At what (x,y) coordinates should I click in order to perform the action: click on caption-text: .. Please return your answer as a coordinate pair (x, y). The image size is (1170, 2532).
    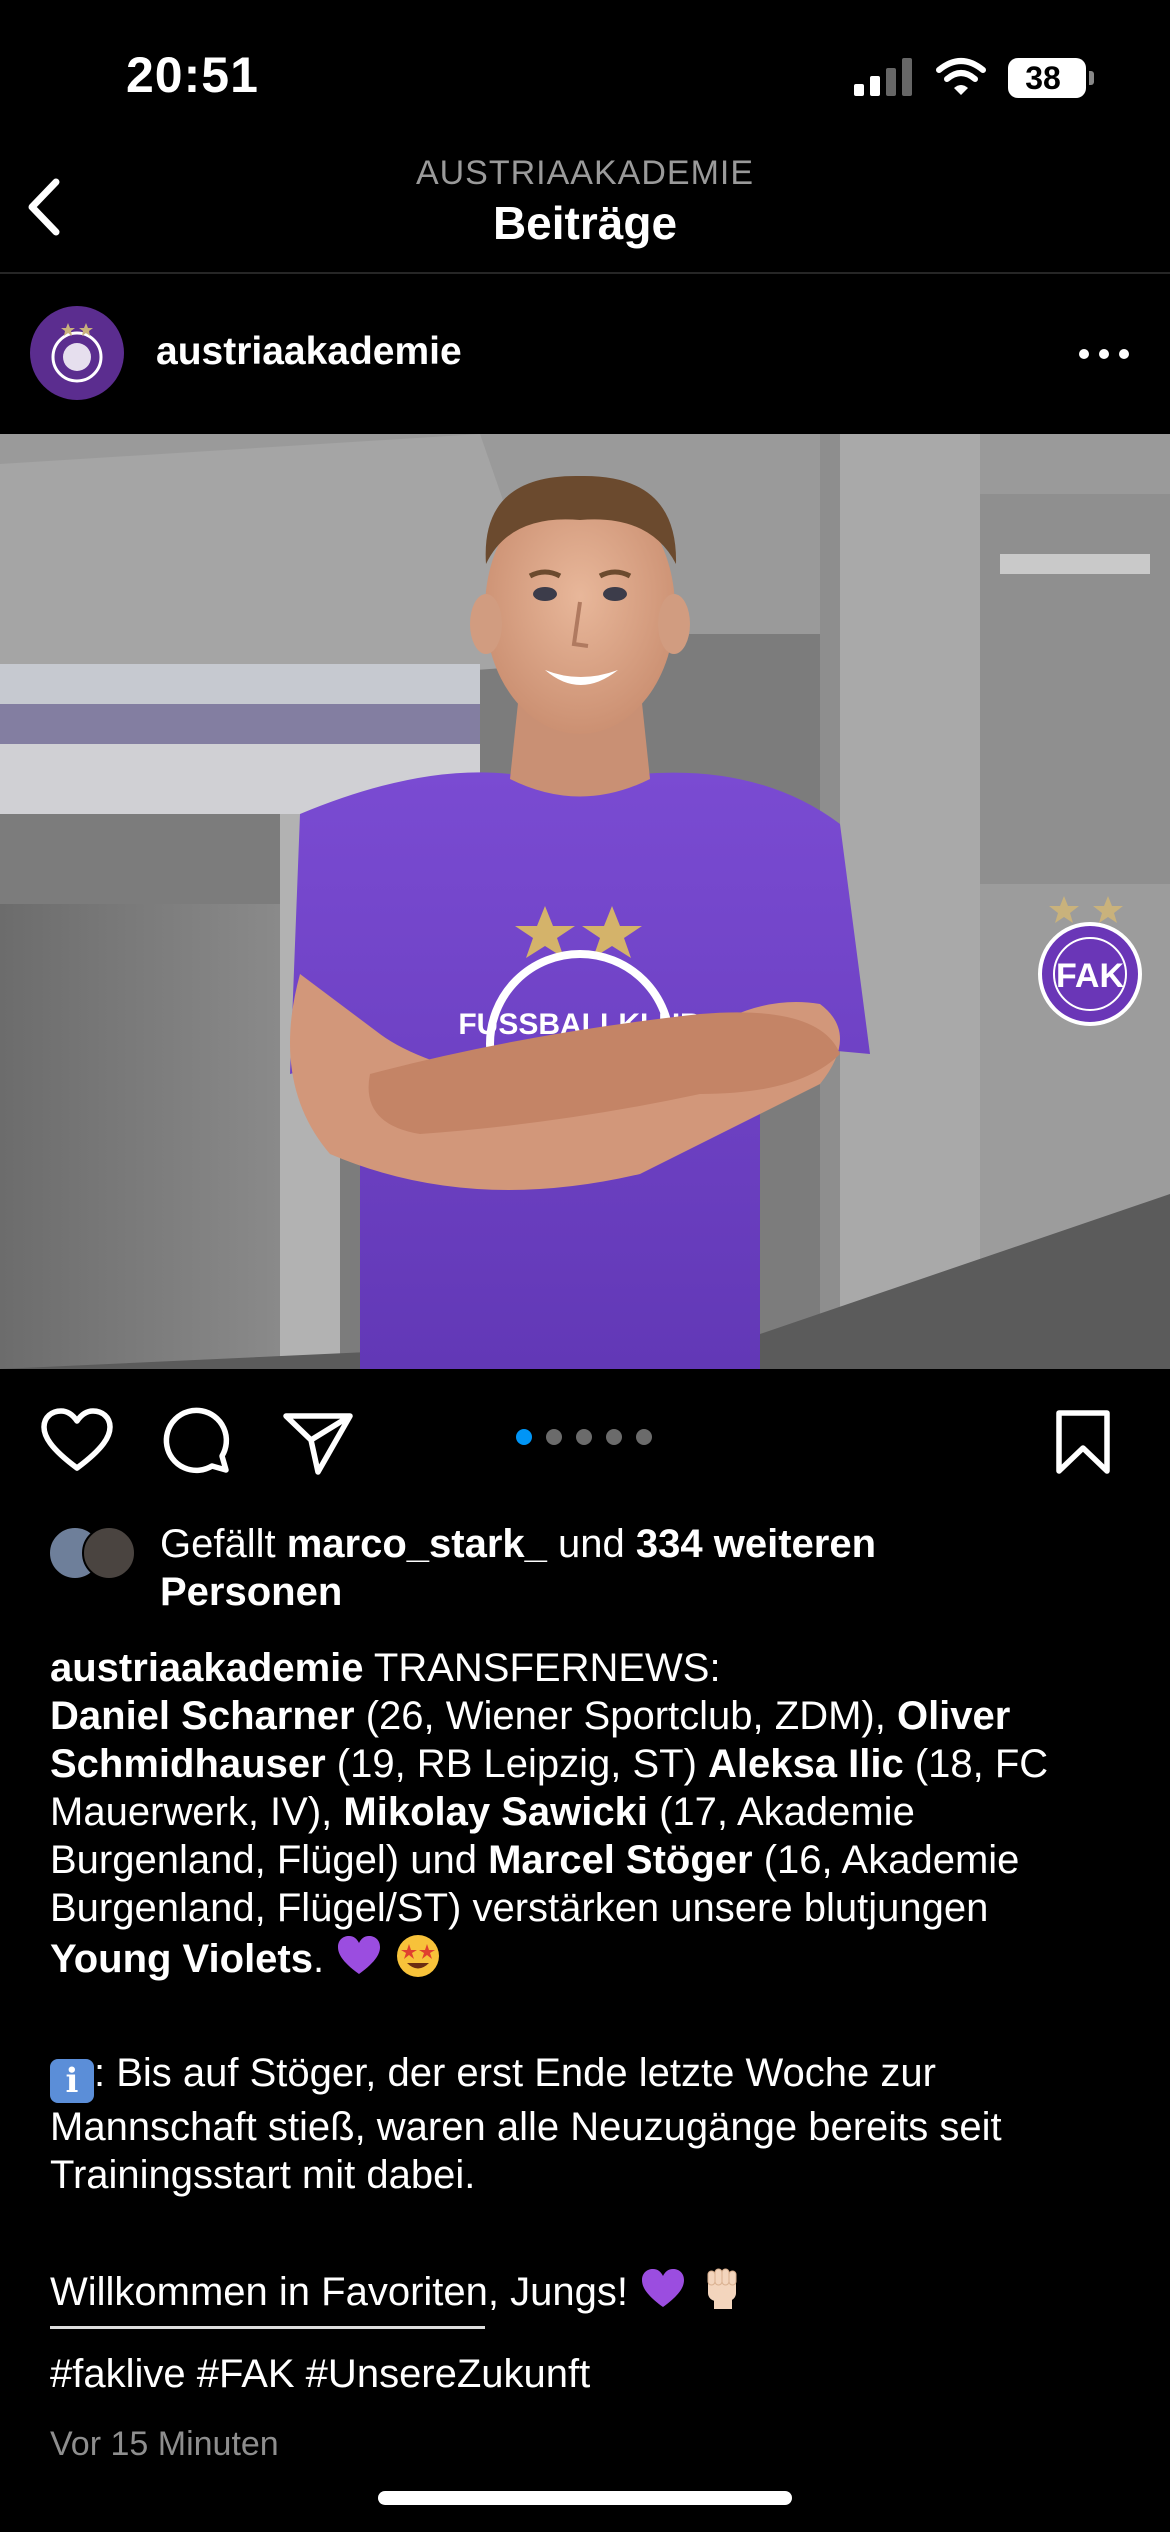
    Looking at the image, I should click on (324, 1959).